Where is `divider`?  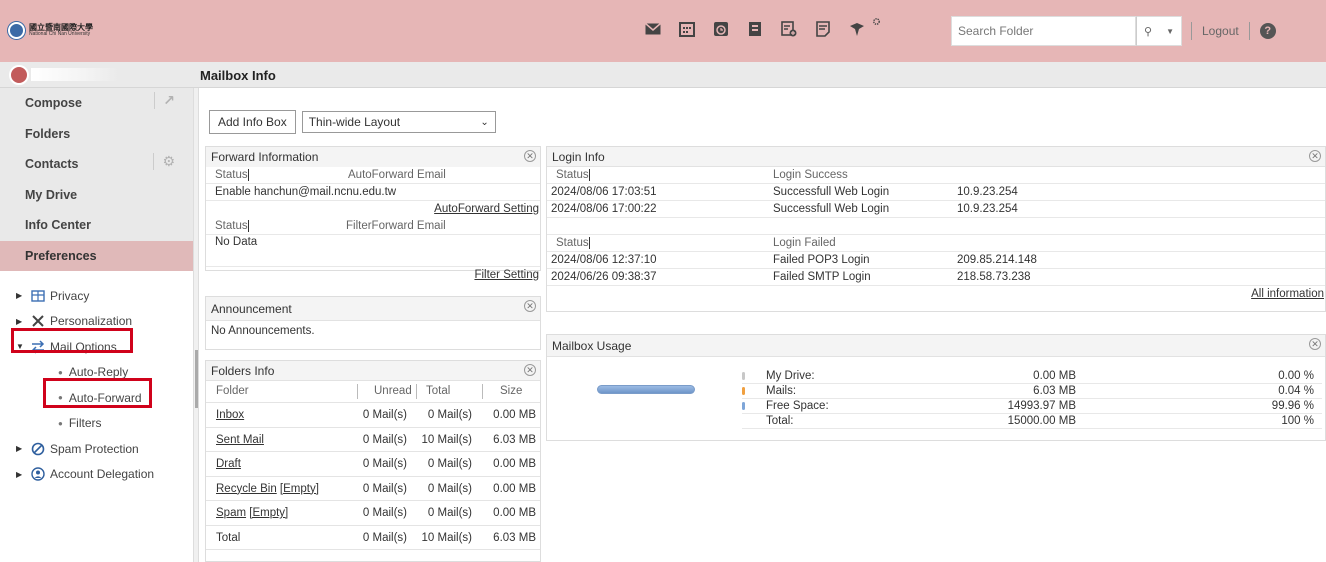 divider is located at coordinates (1191, 31).